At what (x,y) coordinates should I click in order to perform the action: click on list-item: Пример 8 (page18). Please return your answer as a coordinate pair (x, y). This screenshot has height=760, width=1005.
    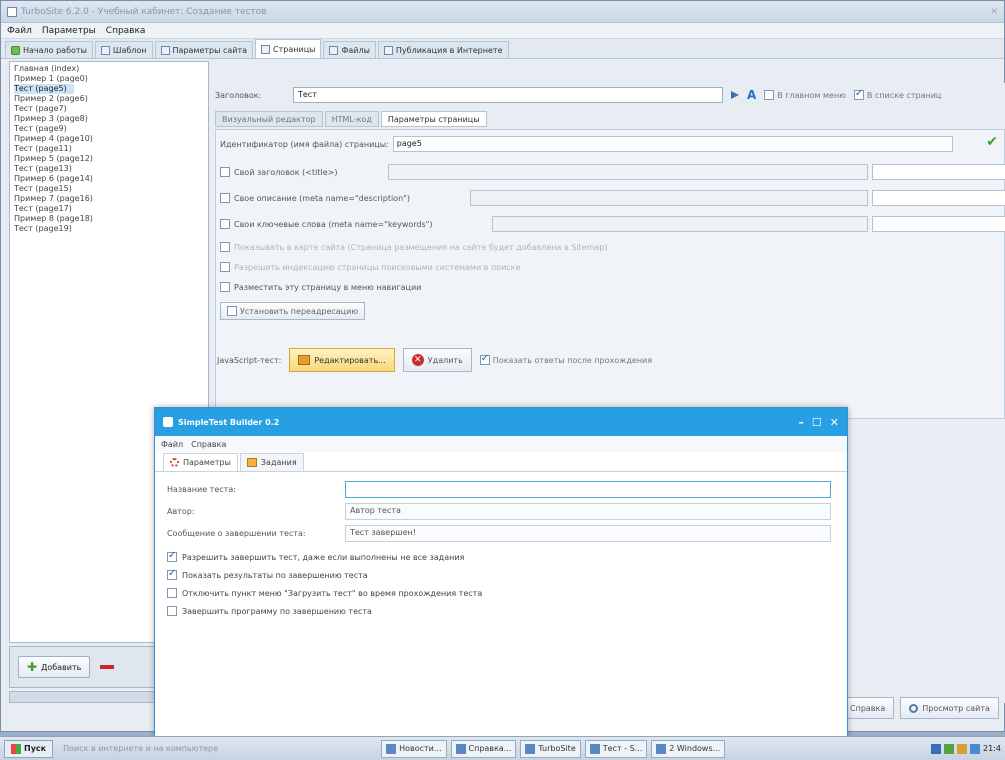
    Looking at the image, I should click on (109, 219).